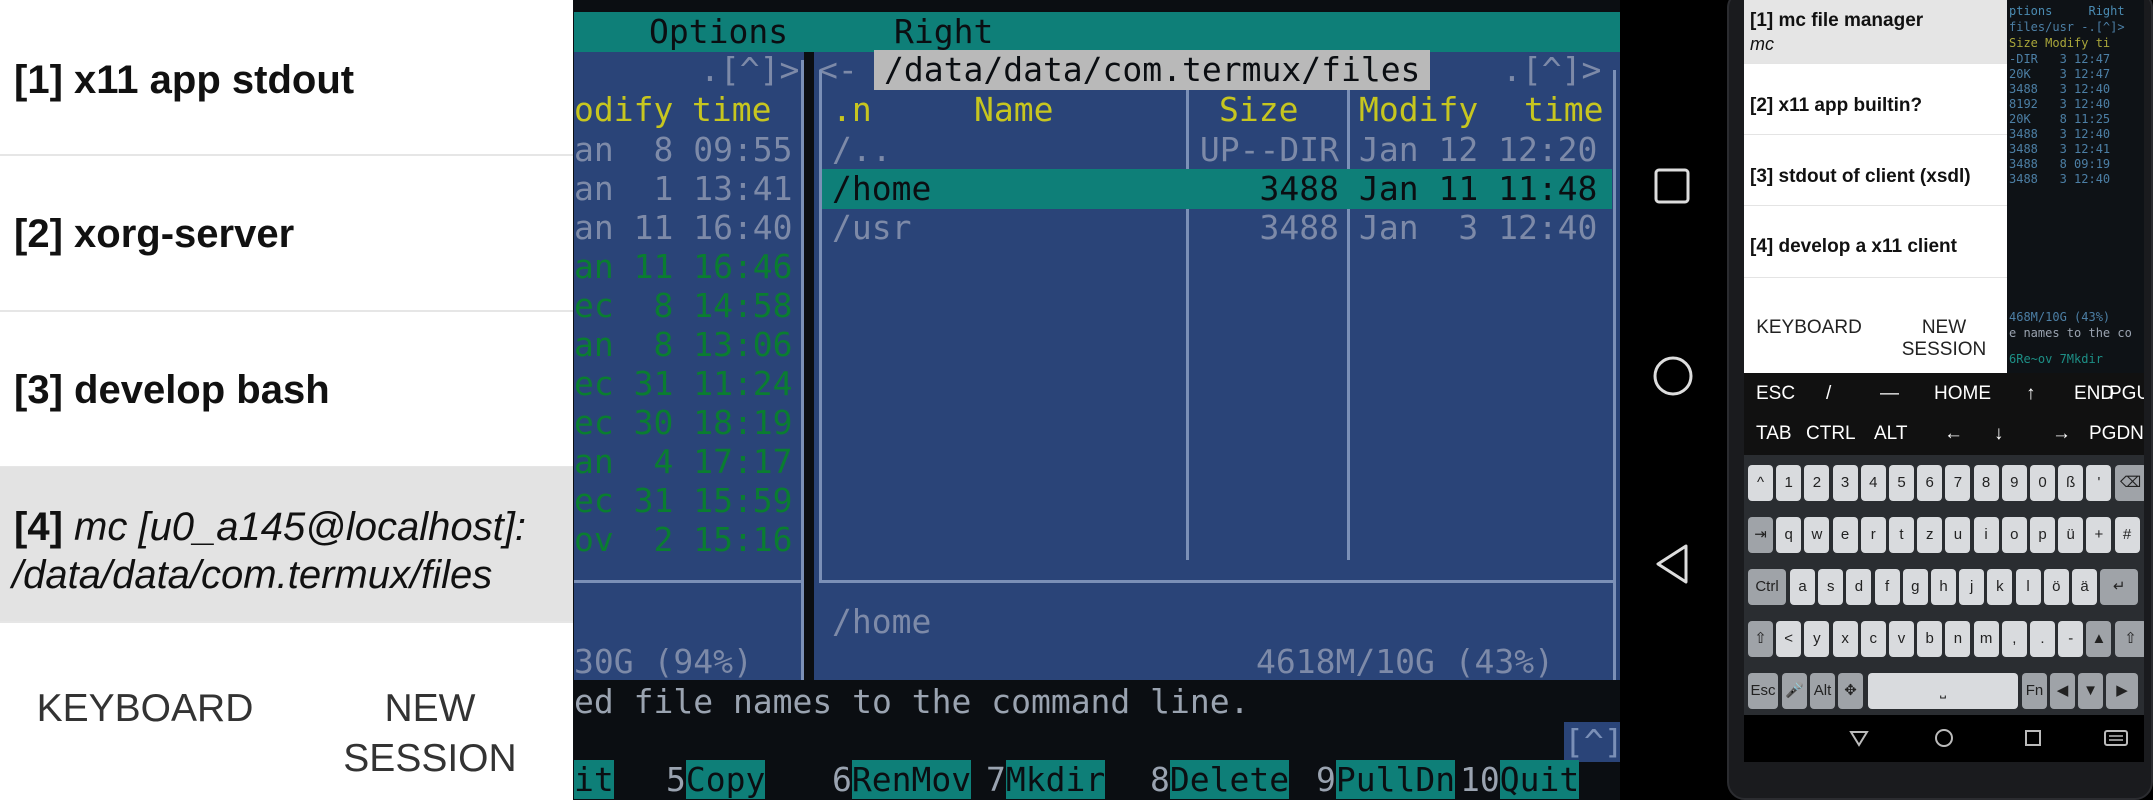  Describe the element at coordinates (286, 390) in the screenshot. I see `session-item-3: [3] develop bash` at that location.